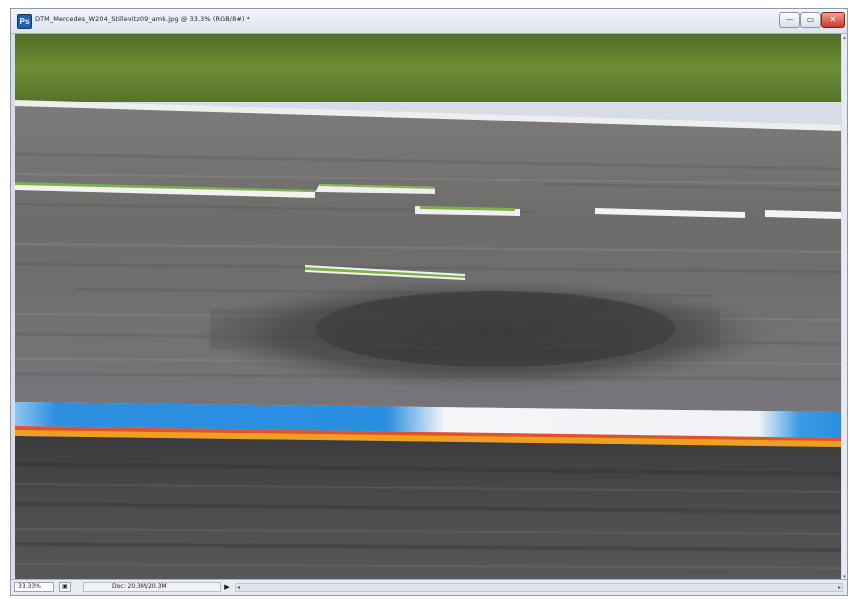  What do you see at coordinates (810, 20) in the screenshot?
I see `maximize-button: ▭` at bounding box center [810, 20].